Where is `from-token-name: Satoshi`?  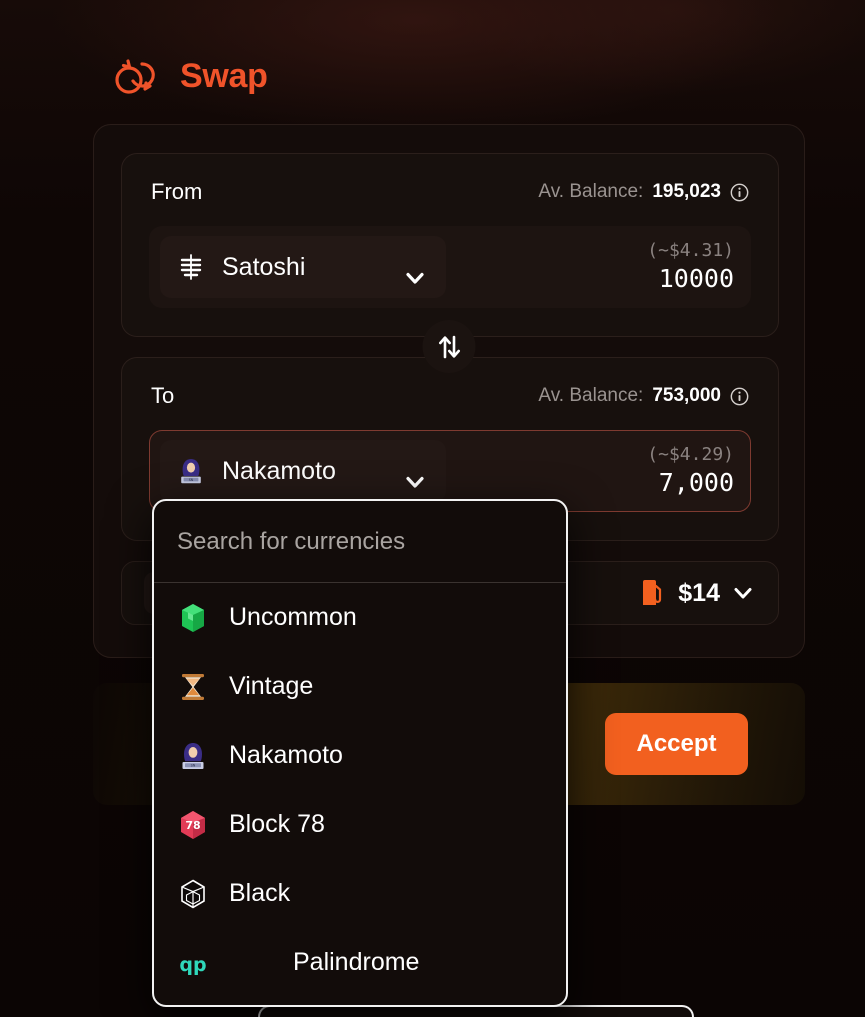
from-token-name: Satoshi is located at coordinates (264, 266).